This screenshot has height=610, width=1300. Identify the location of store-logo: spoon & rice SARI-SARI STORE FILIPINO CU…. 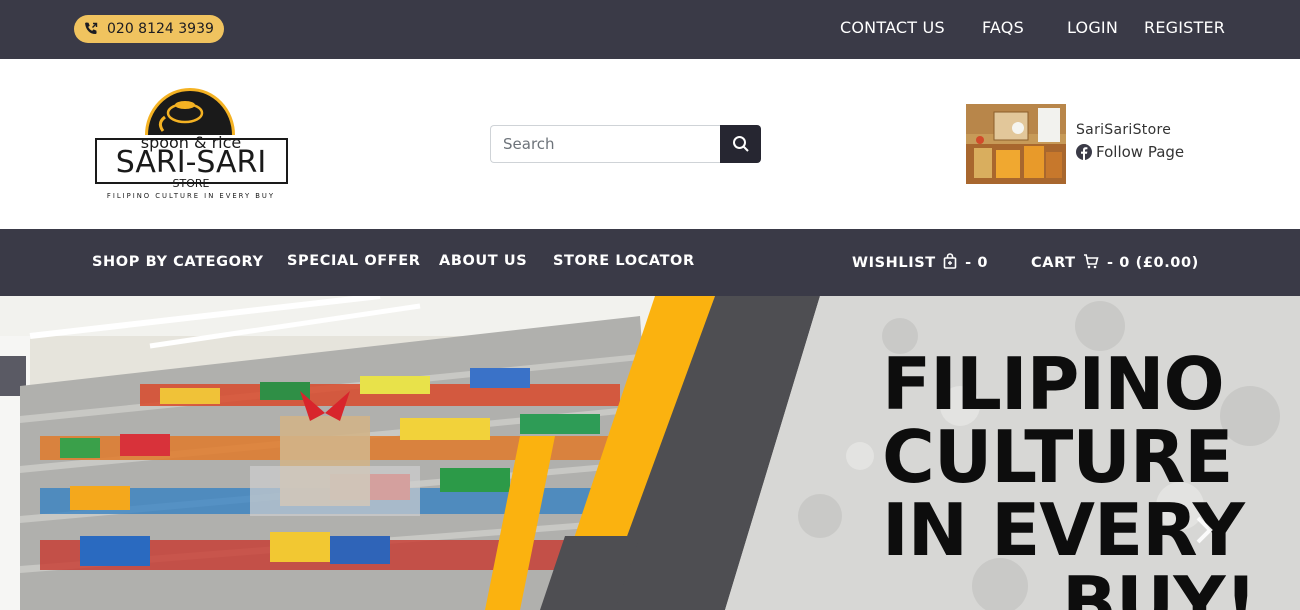
(193, 143).